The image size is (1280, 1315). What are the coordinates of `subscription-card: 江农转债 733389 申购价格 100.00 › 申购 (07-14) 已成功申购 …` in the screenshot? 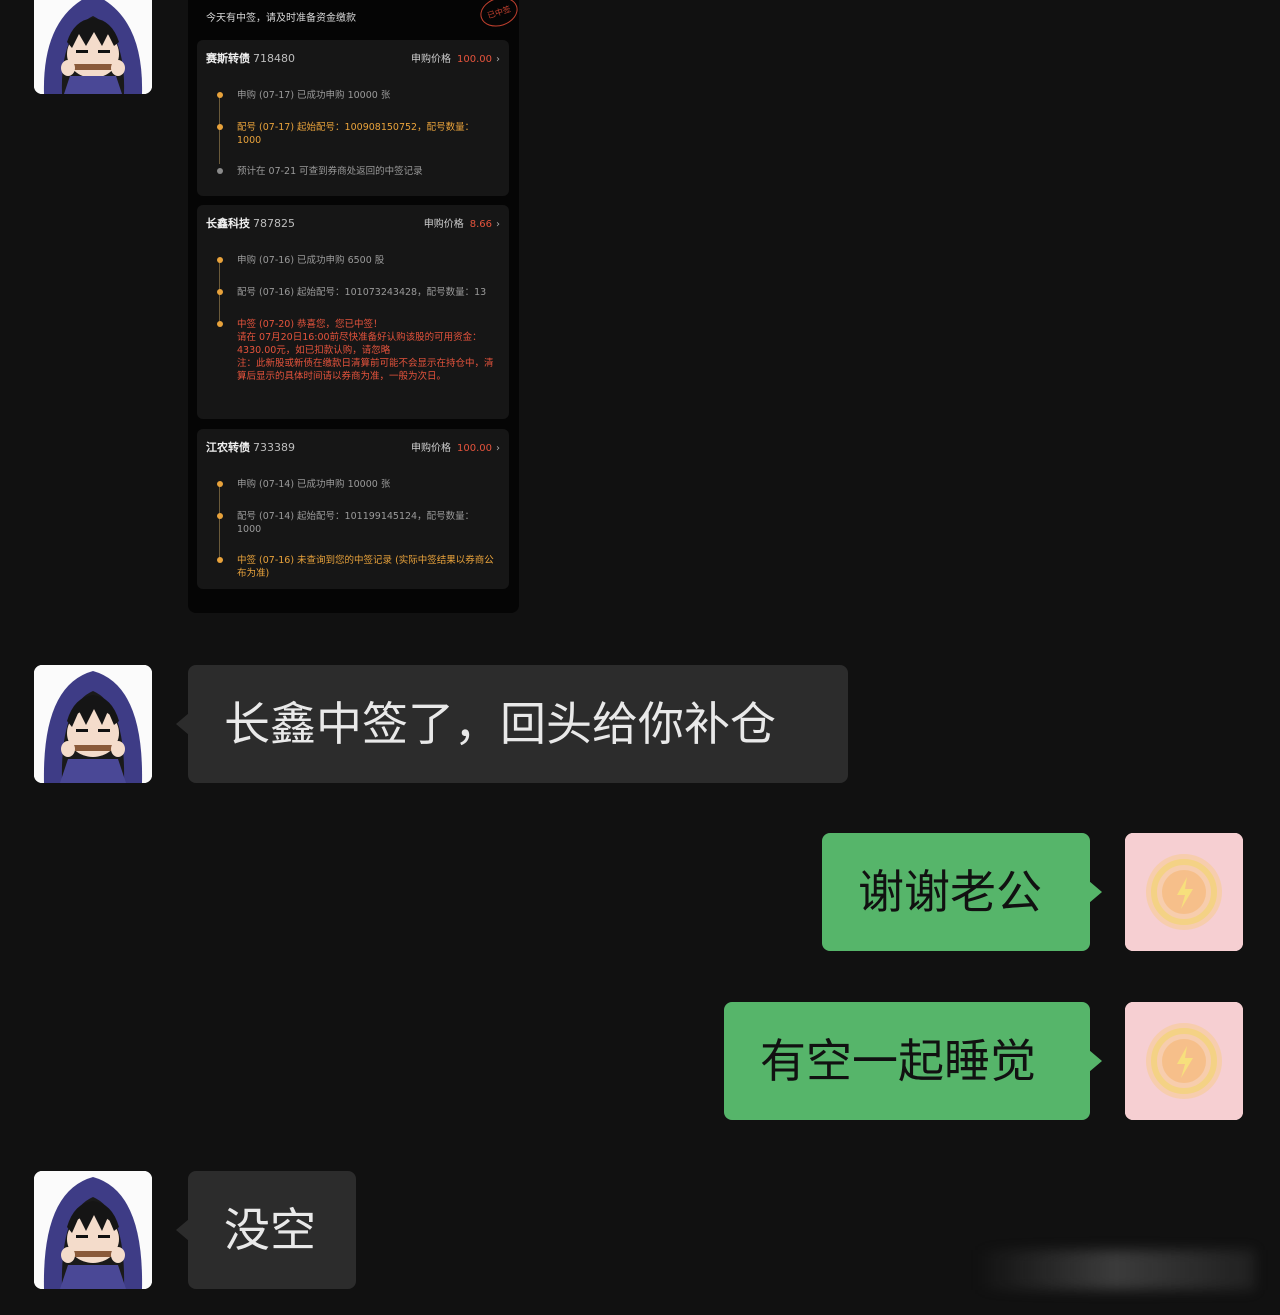 It's located at (353, 509).